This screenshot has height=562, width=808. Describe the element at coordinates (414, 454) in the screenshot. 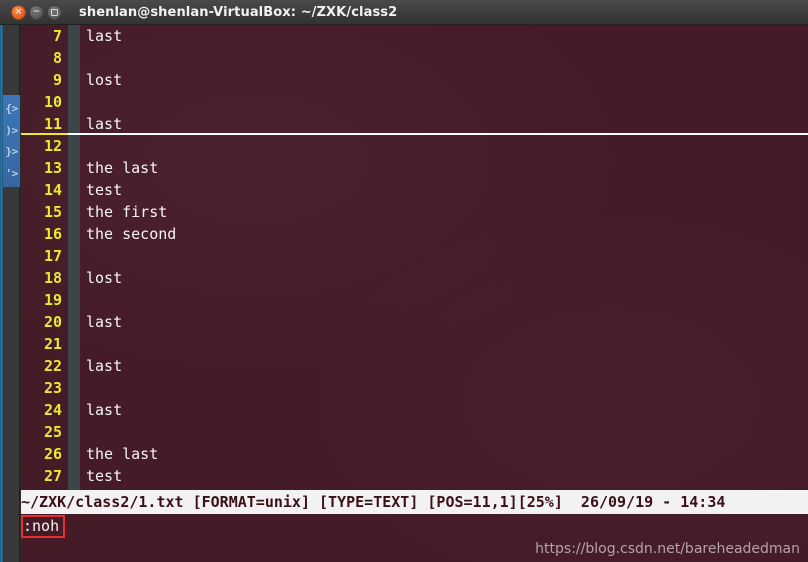

I see `editor-line: 26 the last` at that location.